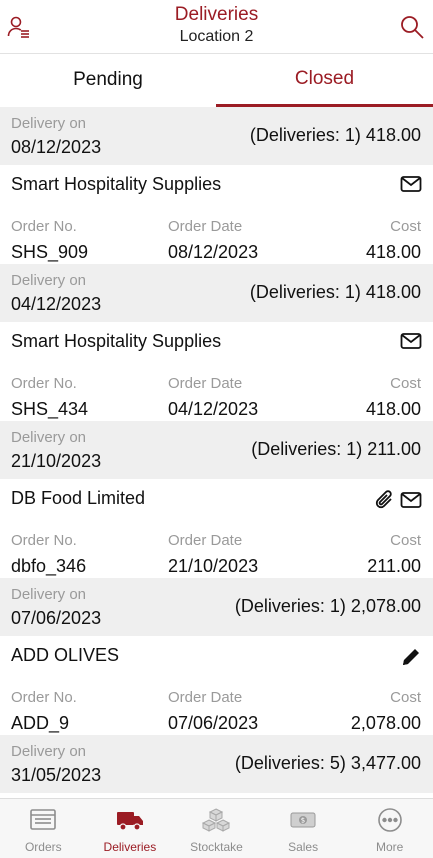 This screenshot has width=433, height=858. I want to click on pencil-icon, so click(411, 657).